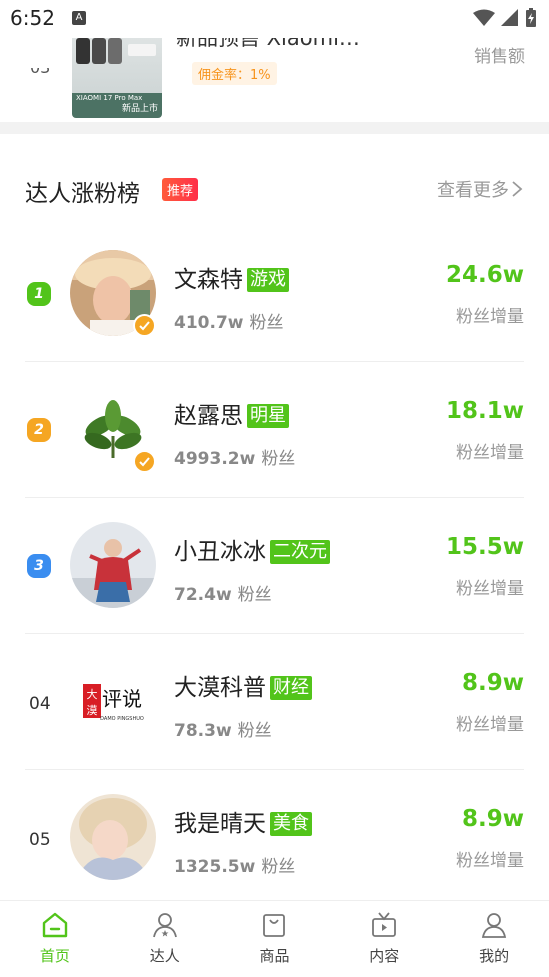 This screenshot has height=977, width=549. I want to click on fans-count: 72.4w 粉丝, so click(223, 592).